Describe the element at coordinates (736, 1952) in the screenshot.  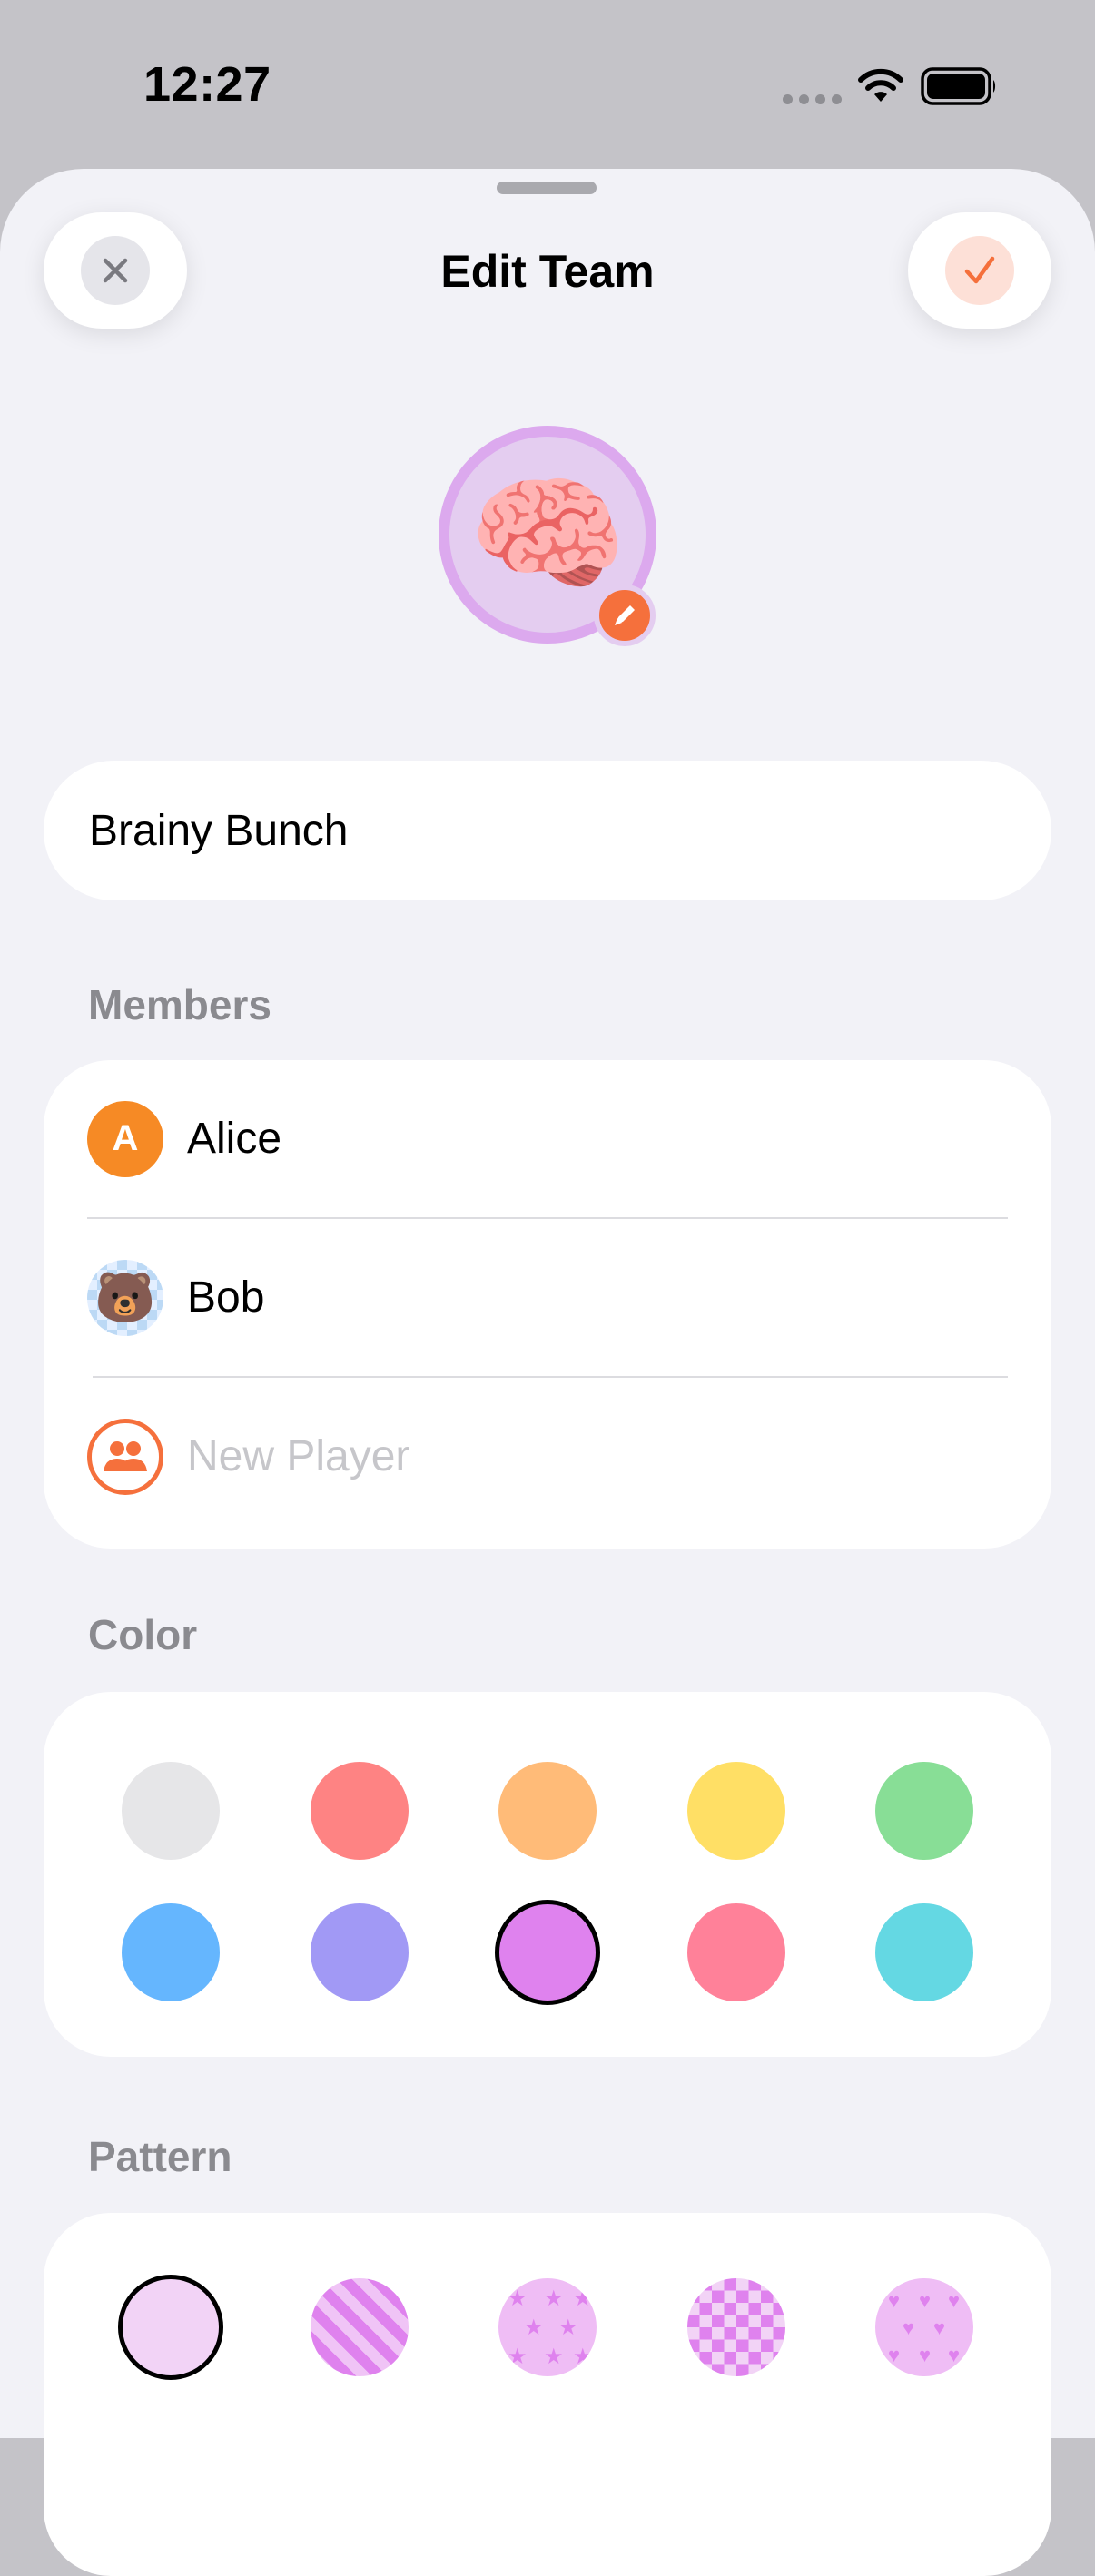
I see `color-swatch-pink` at that location.